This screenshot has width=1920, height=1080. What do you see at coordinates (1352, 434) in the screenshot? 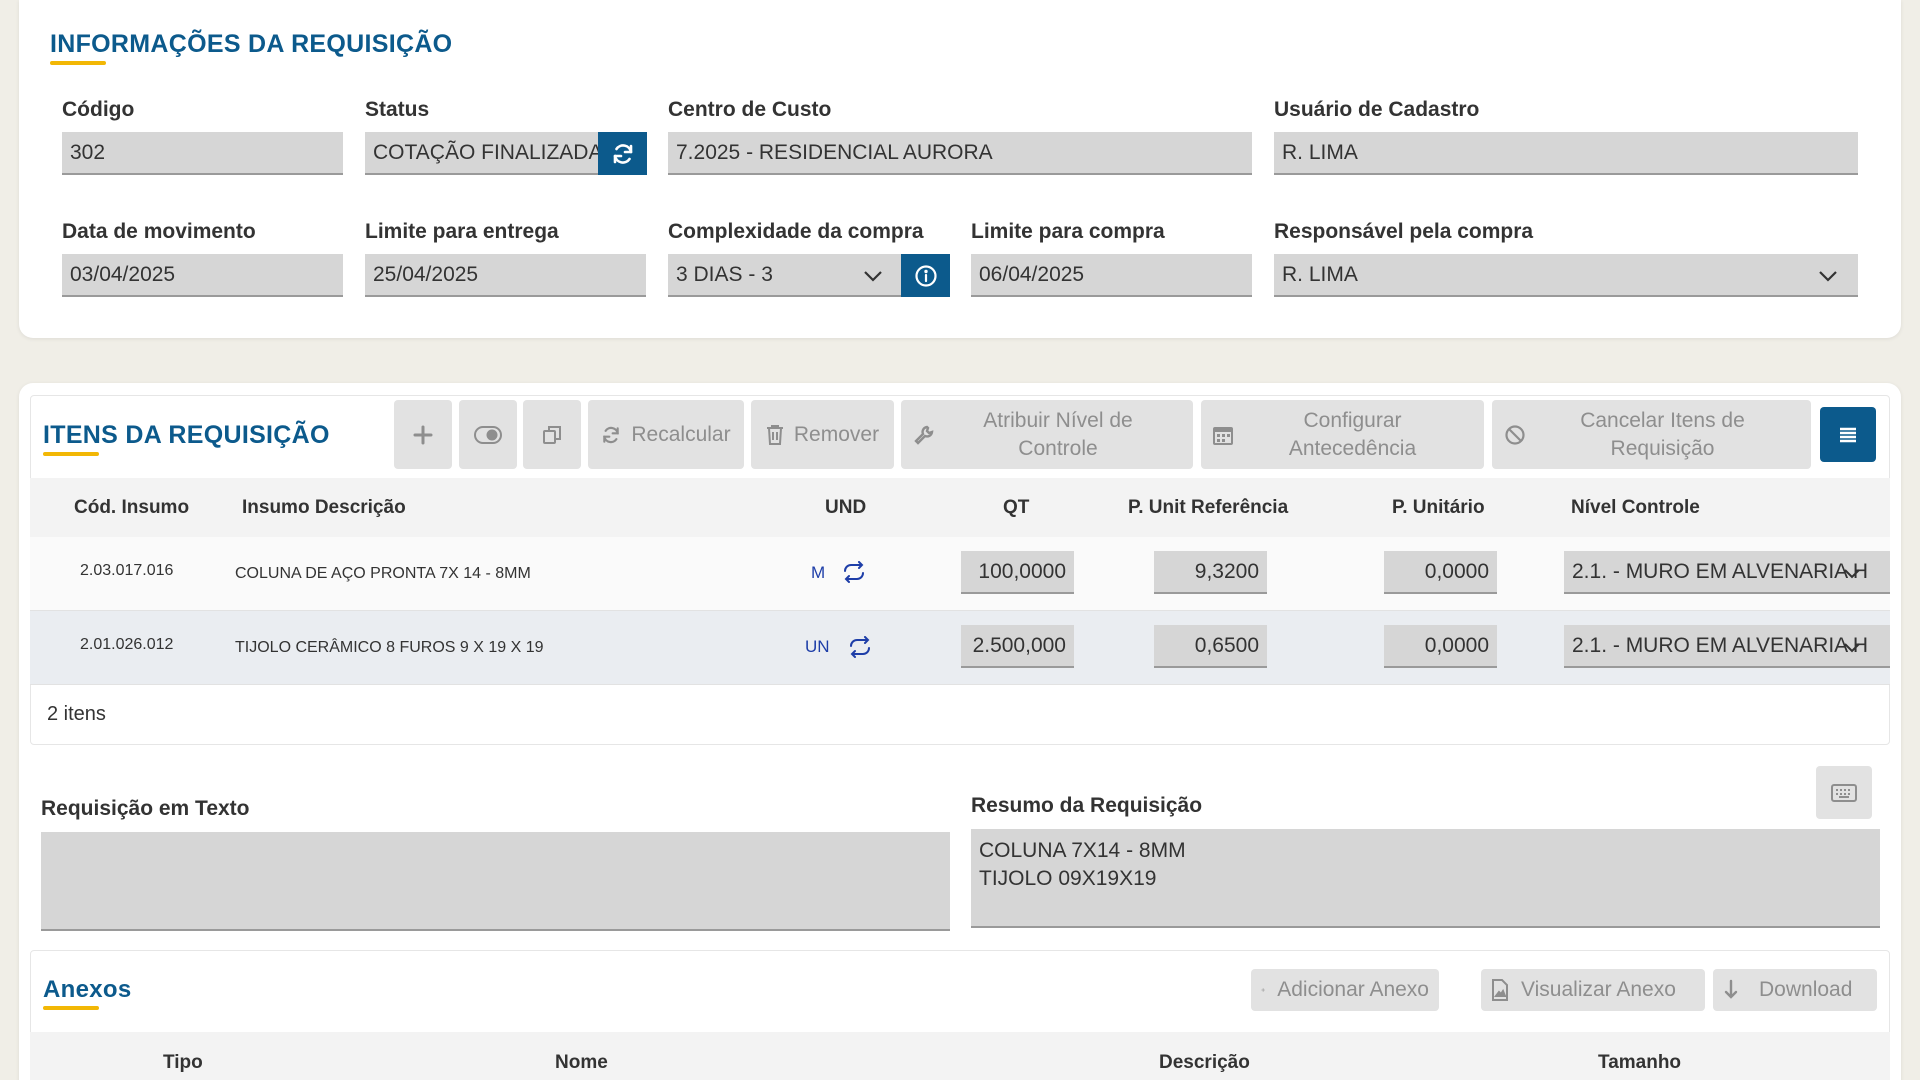
I see `configurar-antecedencia-label: Configurar Antecedência` at bounding box center [1352, 434].